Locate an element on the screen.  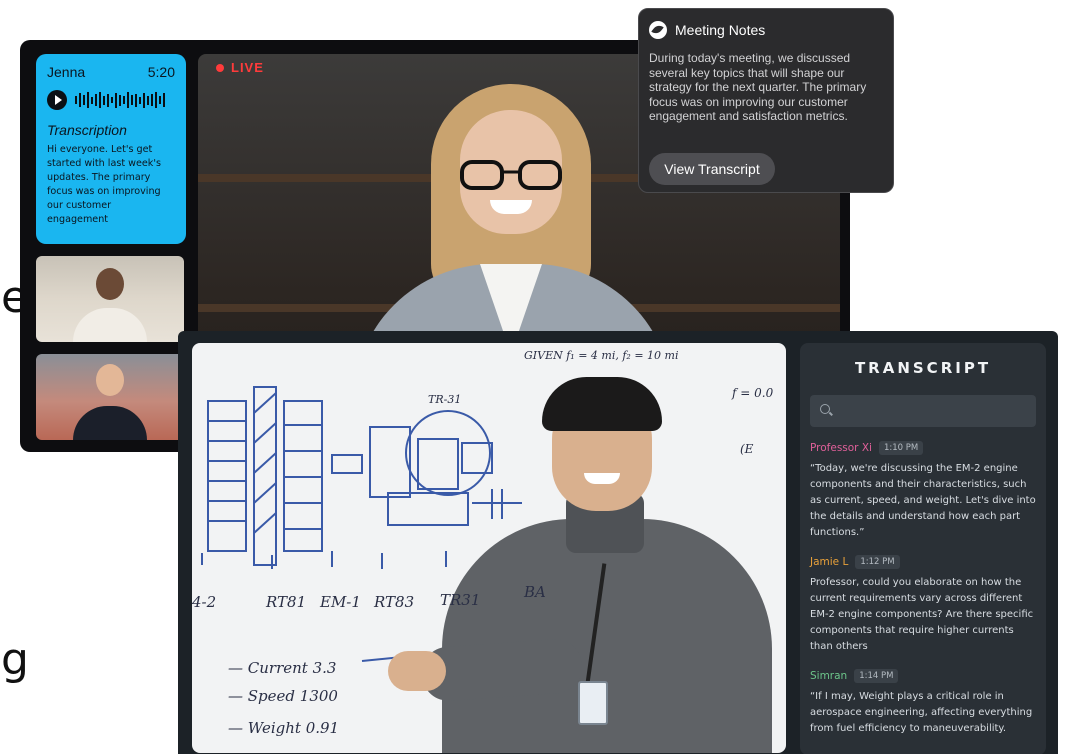
live-label: LIVE is located at coordinates (247, 67).